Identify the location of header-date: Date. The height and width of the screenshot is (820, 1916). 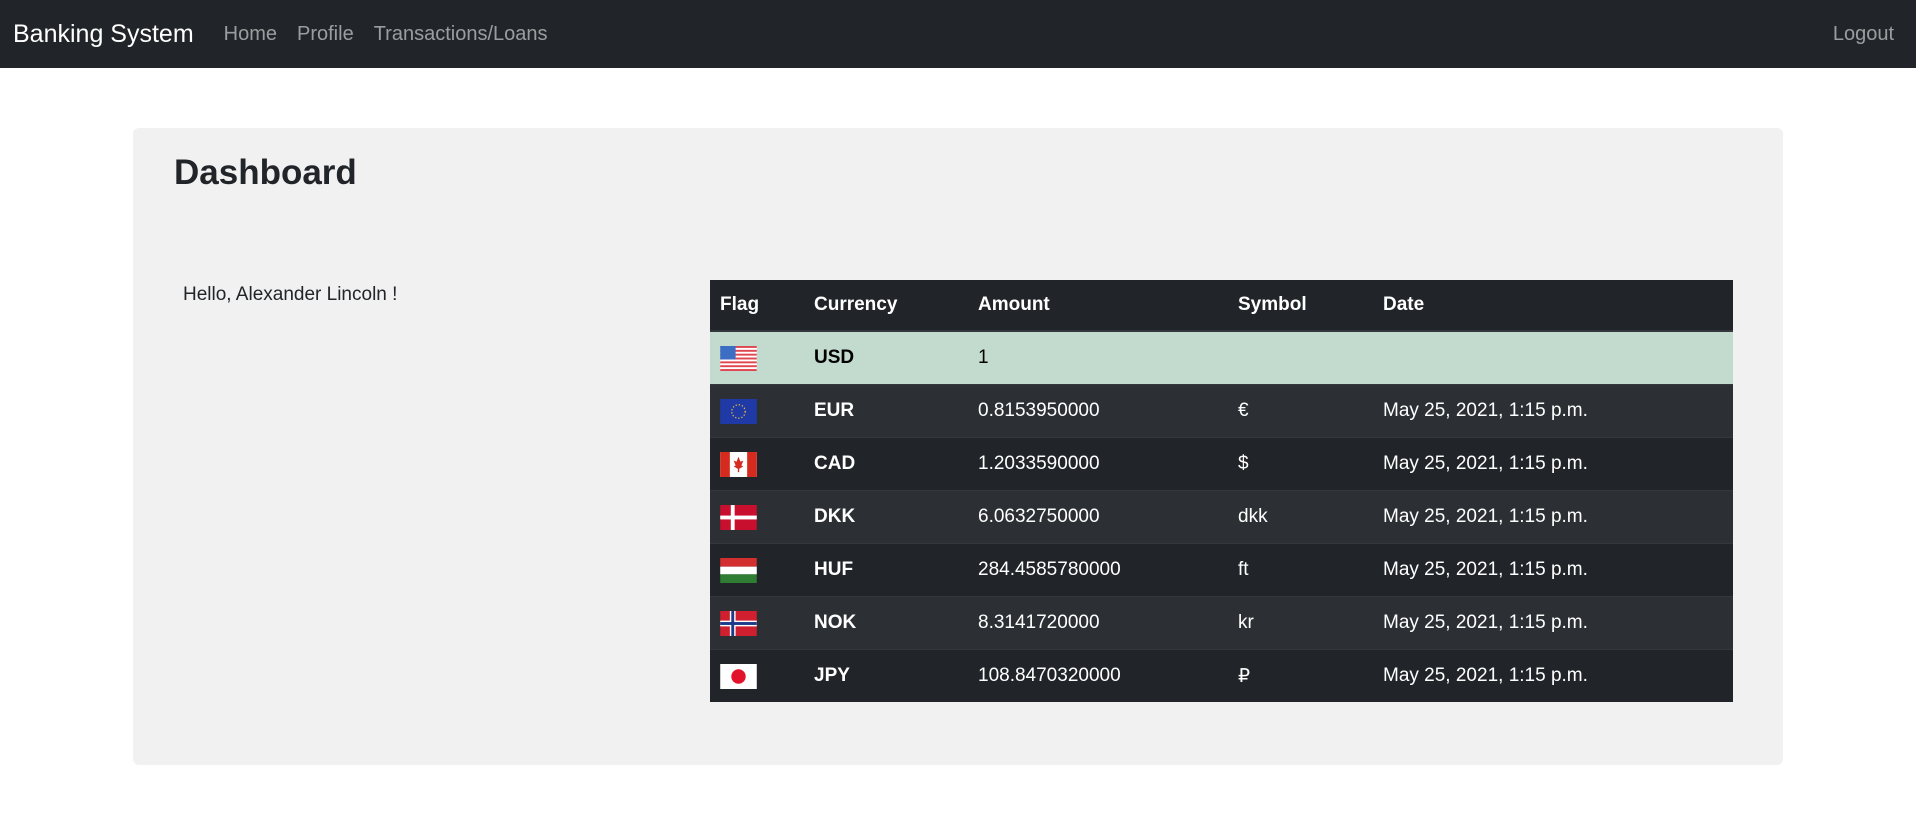
(1553, 306).